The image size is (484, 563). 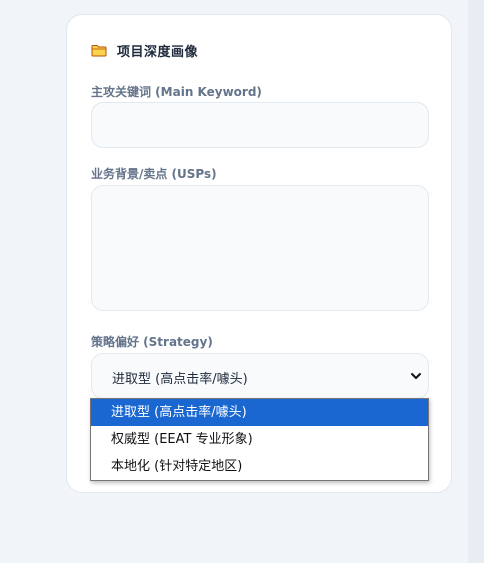 I want to click on card-header: 项目深度画像, so click(x=144, y=50).